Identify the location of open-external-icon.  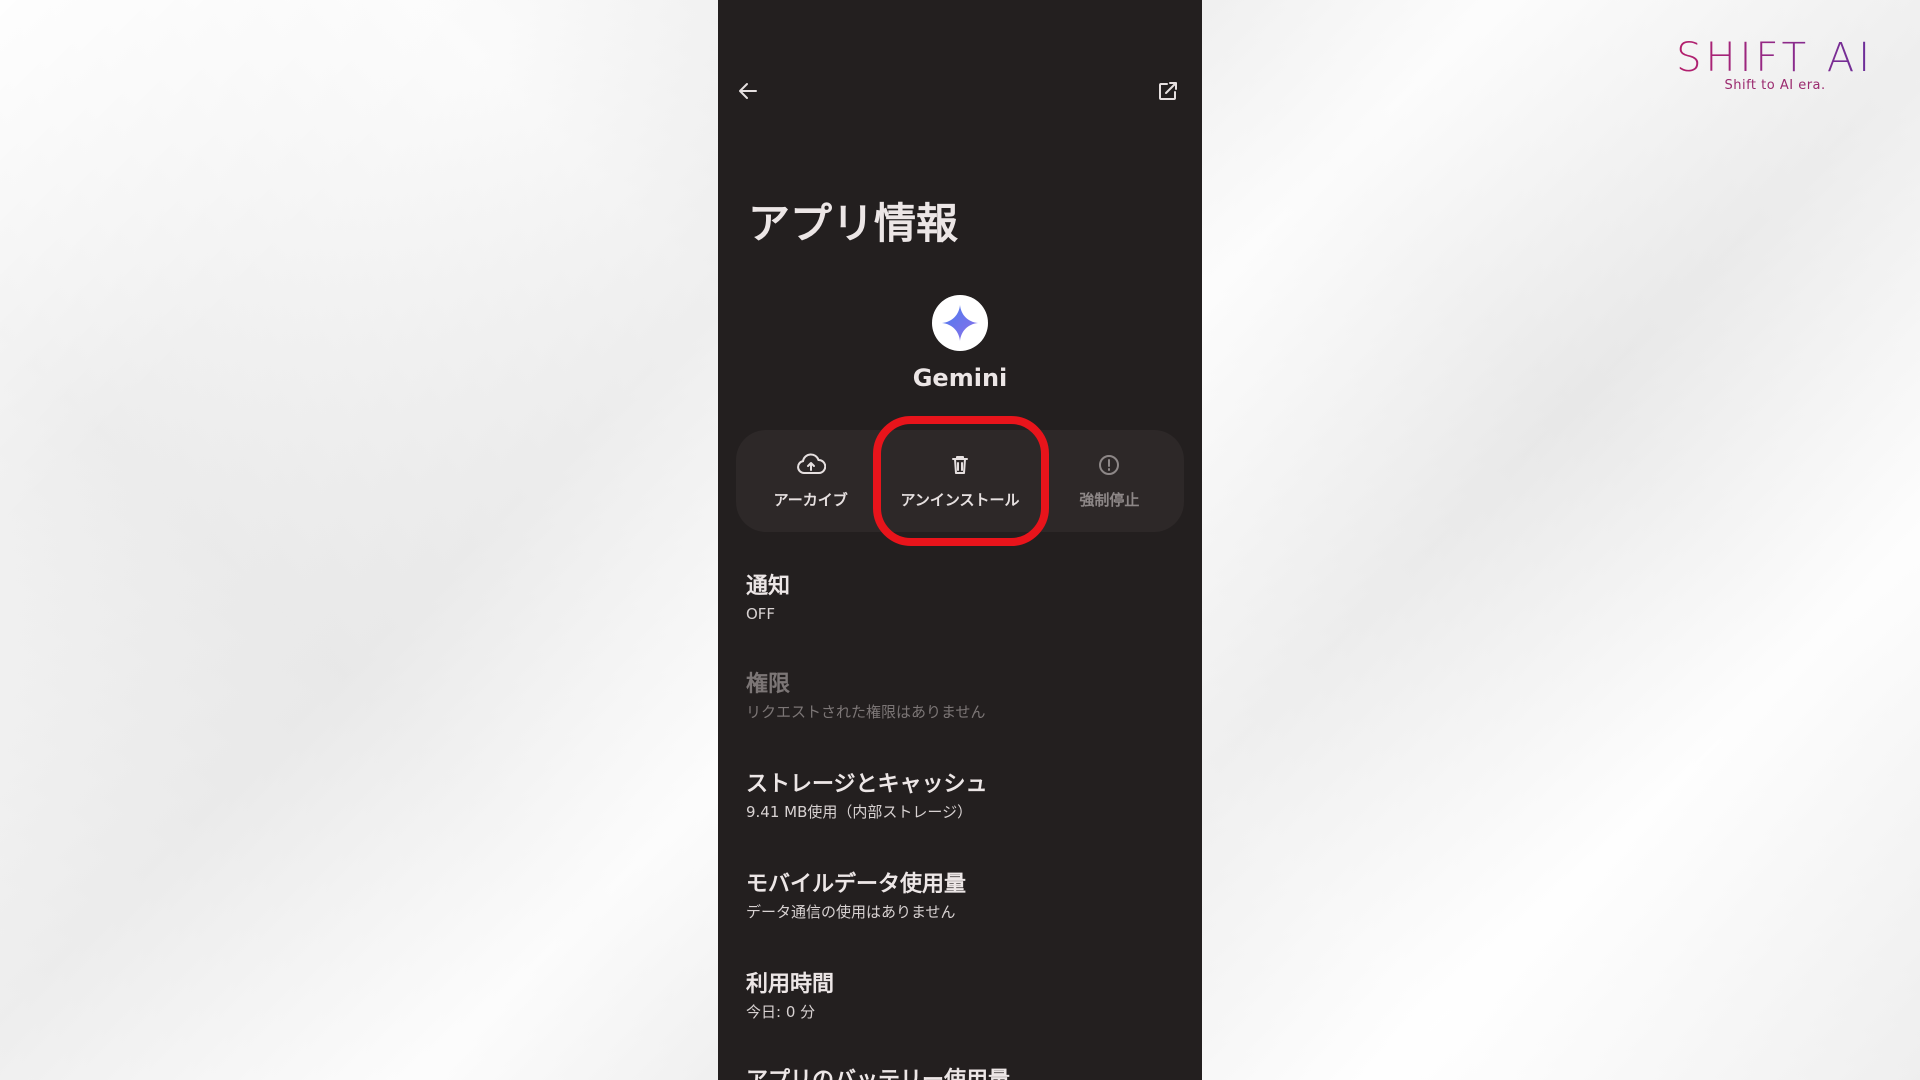
(1168, 93).